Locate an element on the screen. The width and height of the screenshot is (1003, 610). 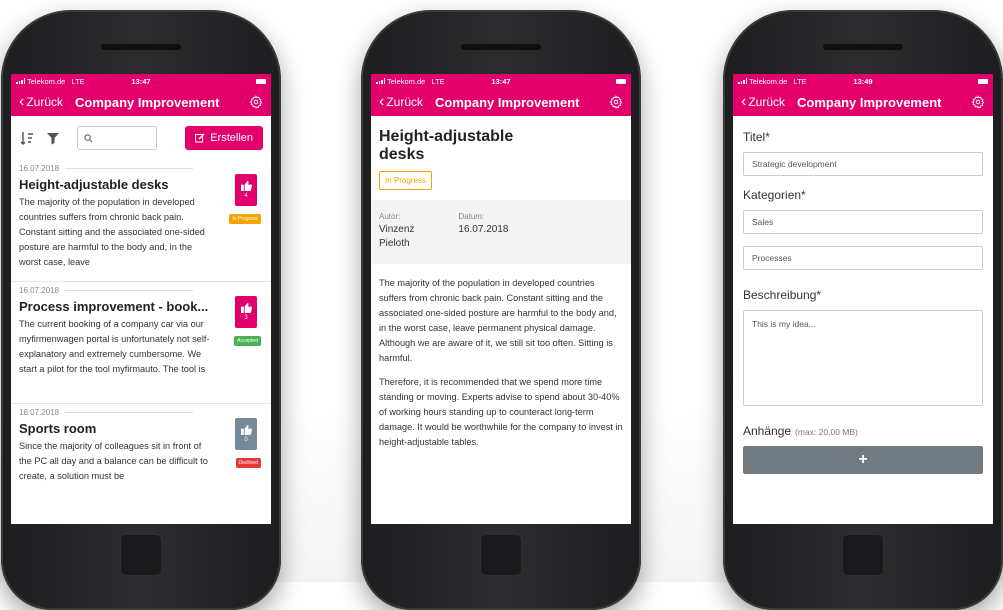
author-block: Autor: Vinzenz Pieloth is located at coordinates (396, 238).